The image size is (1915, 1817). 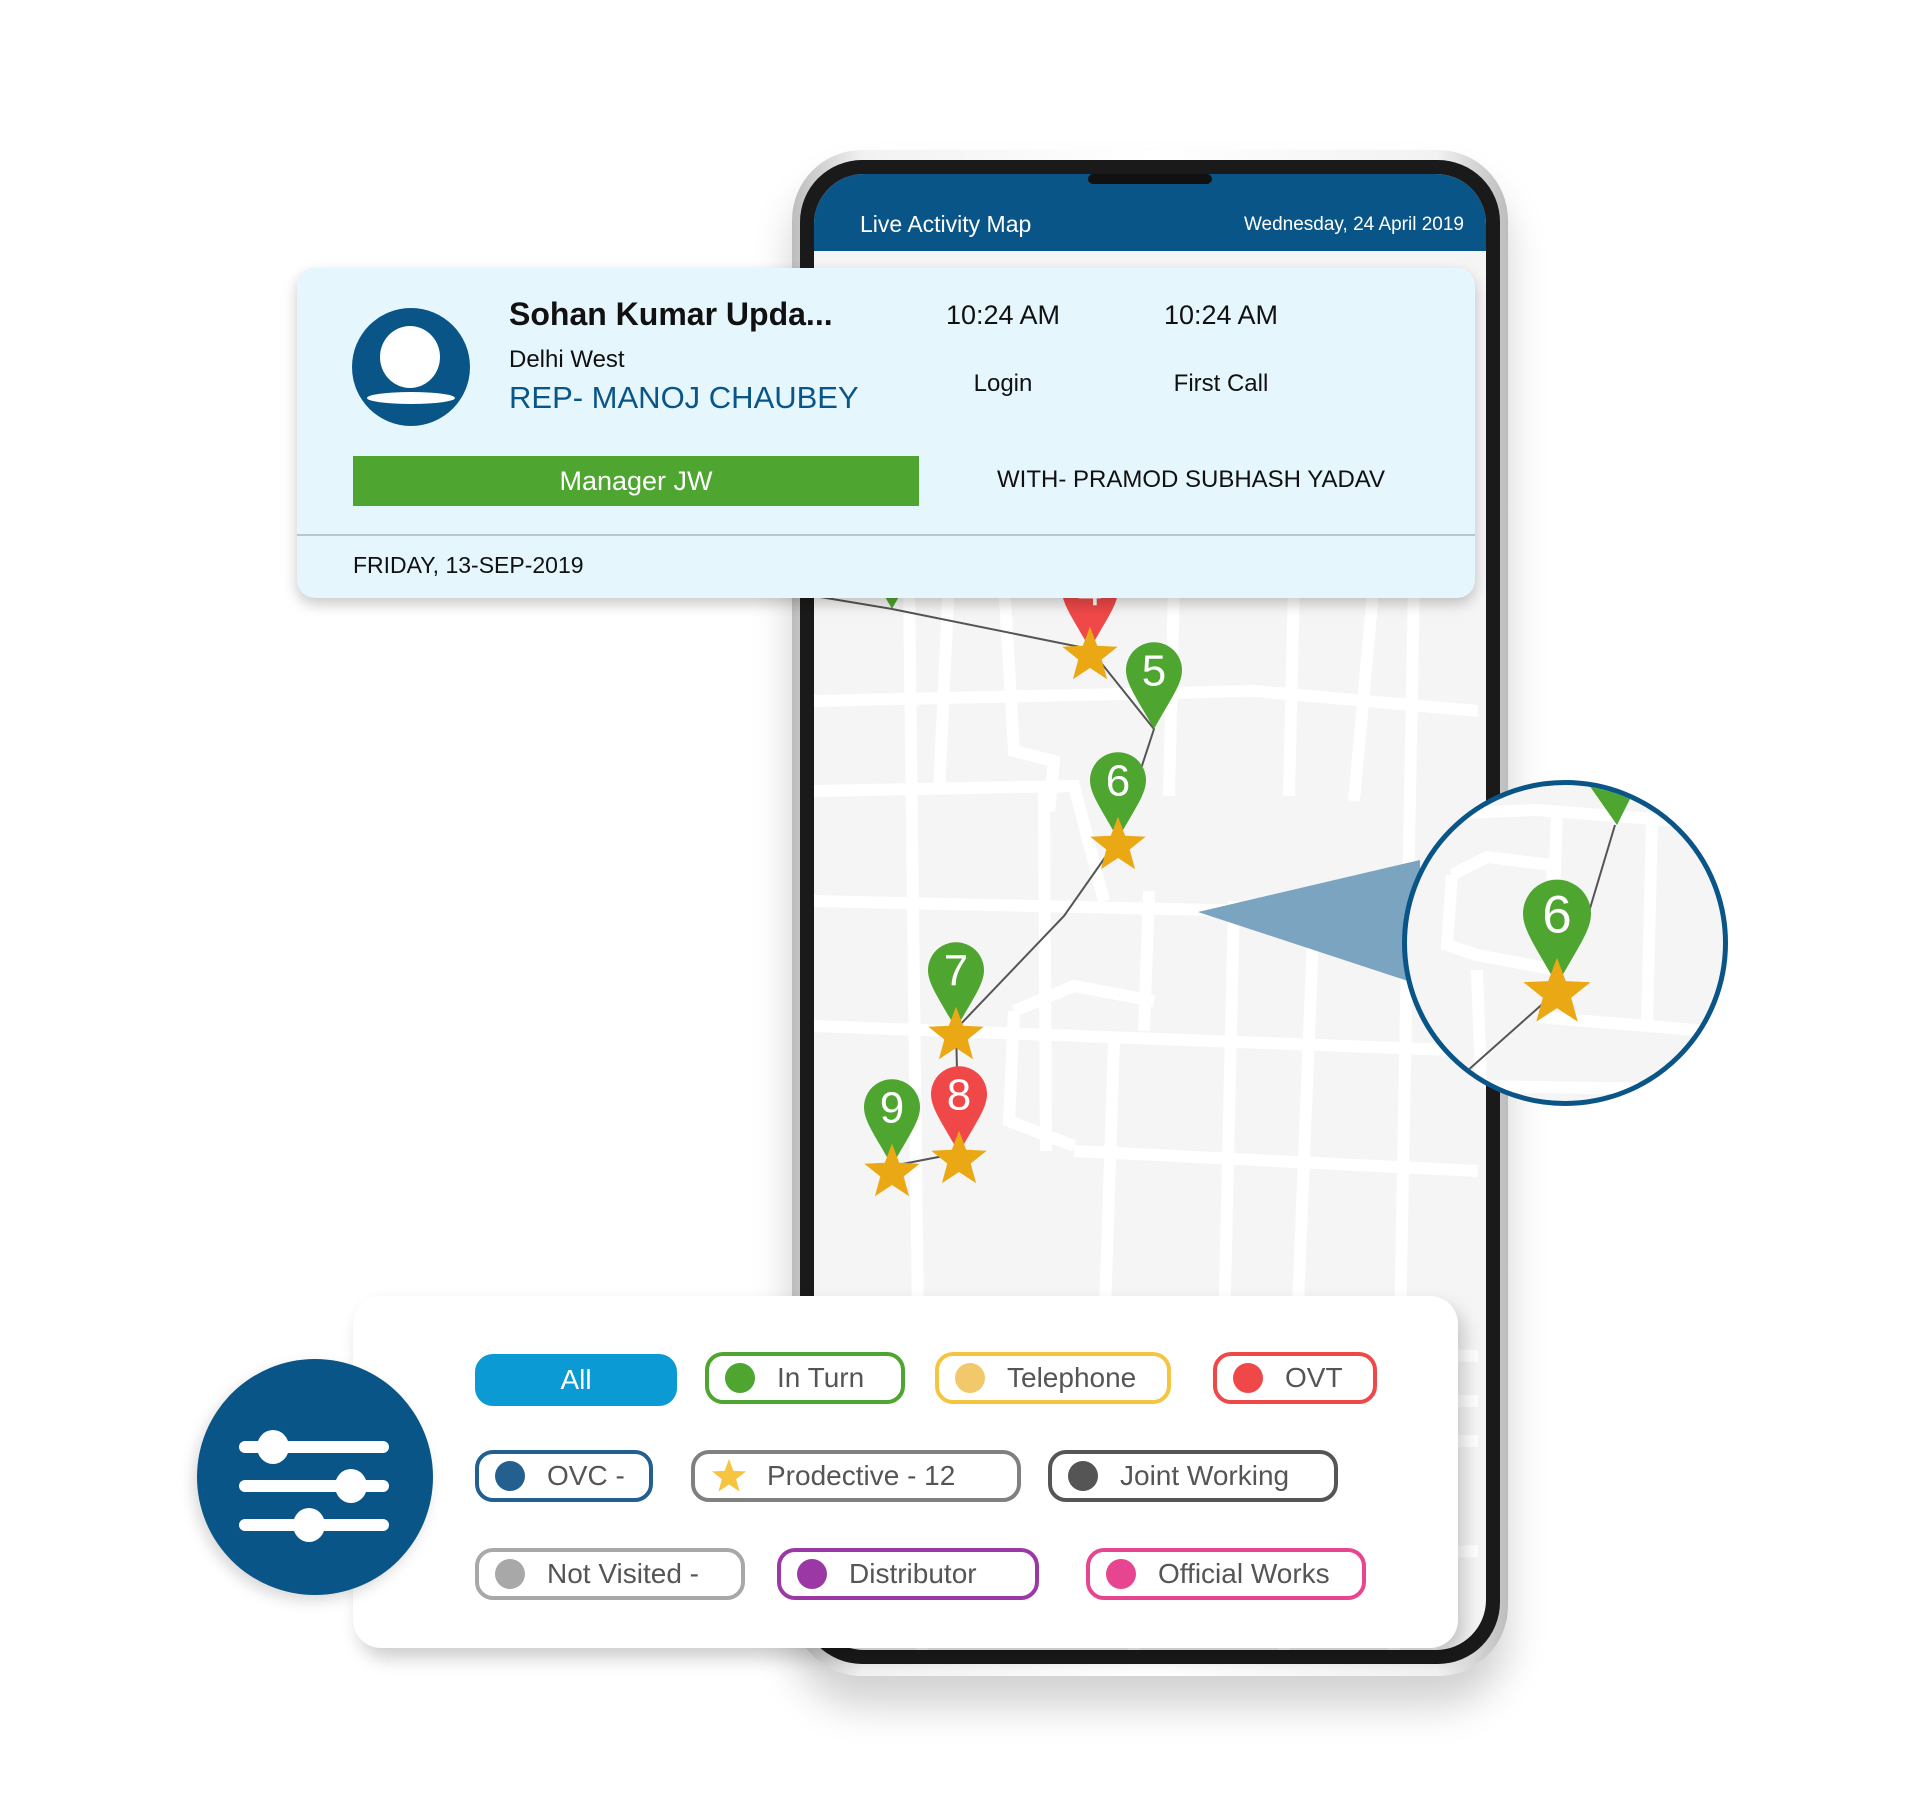 I want to click on filter-chip-label: Not Visited -, so click(x=623, y=1573).